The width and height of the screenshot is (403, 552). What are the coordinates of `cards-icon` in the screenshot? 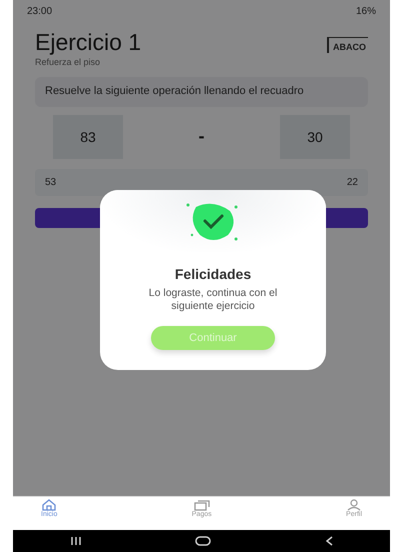 It's located at (202, 505).